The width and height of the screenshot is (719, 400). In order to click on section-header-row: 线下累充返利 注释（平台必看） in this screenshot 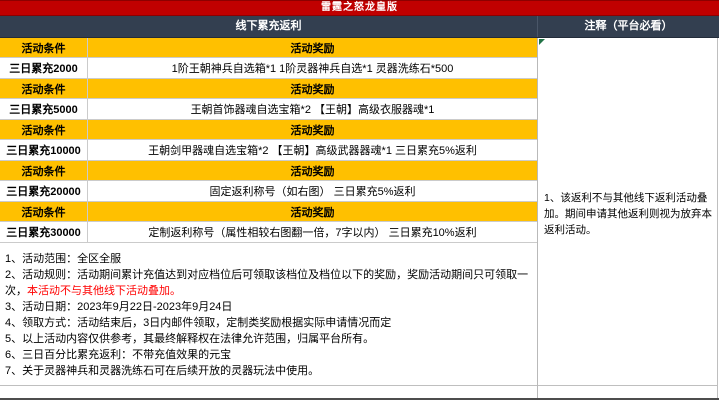, I will do `click(359, 27)`.